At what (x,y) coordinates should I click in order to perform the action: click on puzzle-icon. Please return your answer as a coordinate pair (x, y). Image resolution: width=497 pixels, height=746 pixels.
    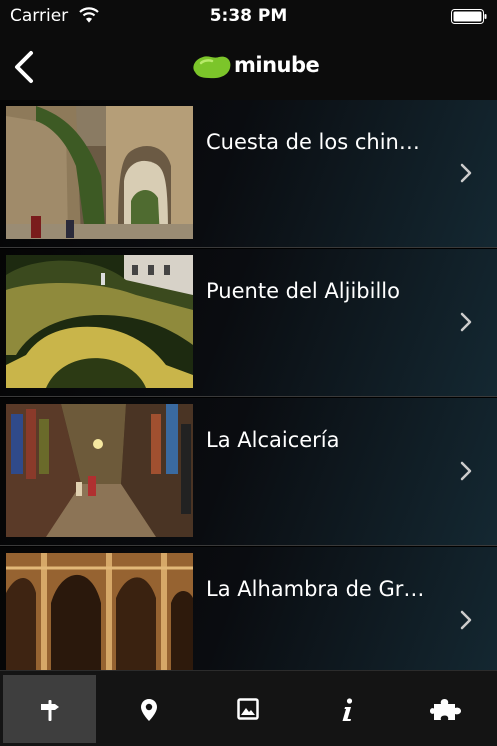
    Looking at the image, I should click on (445, 709).